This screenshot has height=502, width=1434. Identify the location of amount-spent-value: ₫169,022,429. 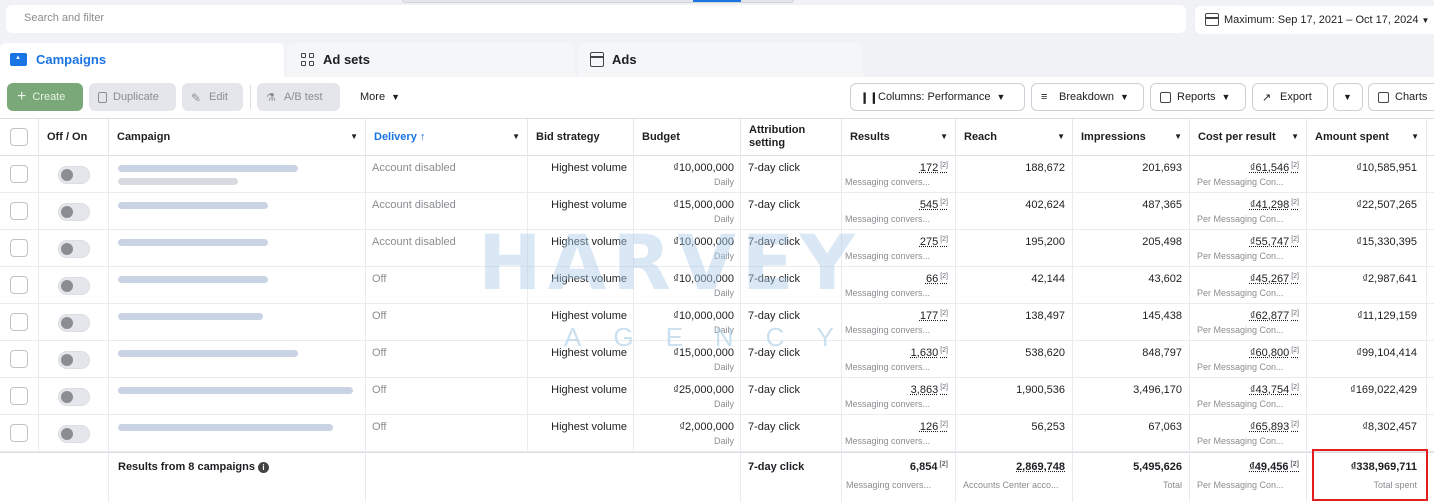
(1383, 390).